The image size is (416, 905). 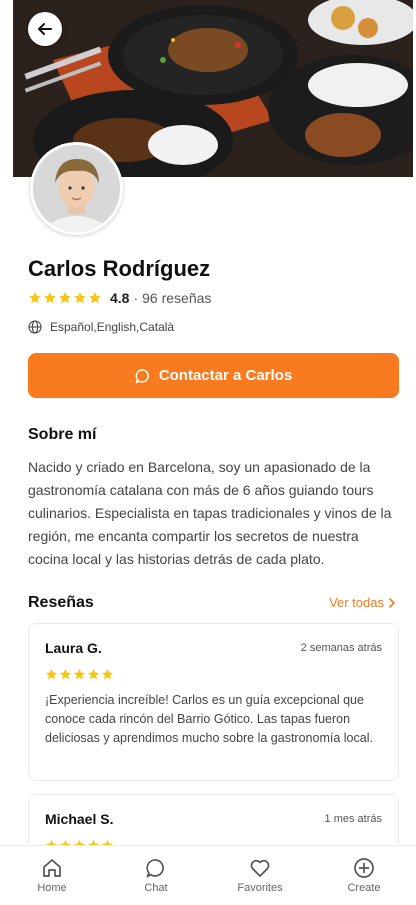 What do you see at coordinates (112, 327) in the screenshot?
I see `languages-text: Español,English,Català` at bounding box center [112, 327].